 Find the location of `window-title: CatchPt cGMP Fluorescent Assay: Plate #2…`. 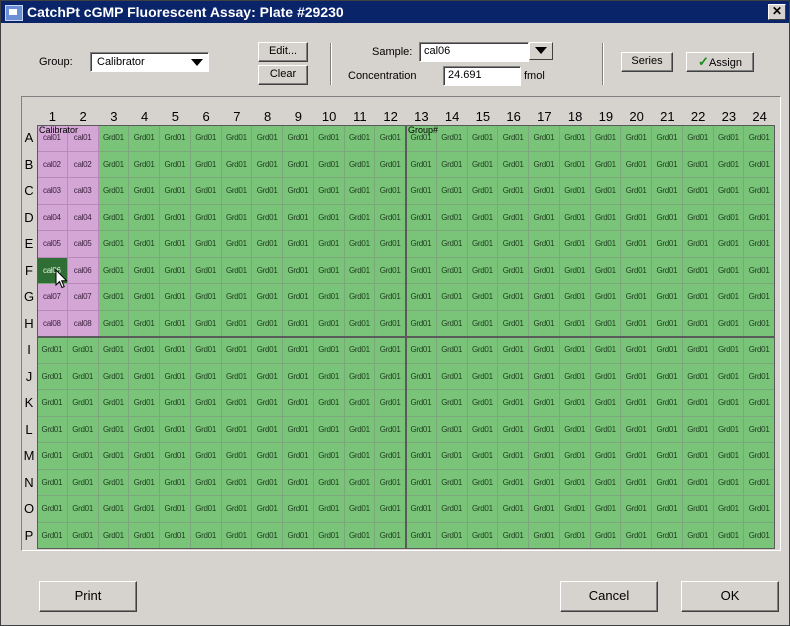

window-title: CatchPt cGMP Fluorescent Assay: Plate #2… is located at coordinates (185, 12).